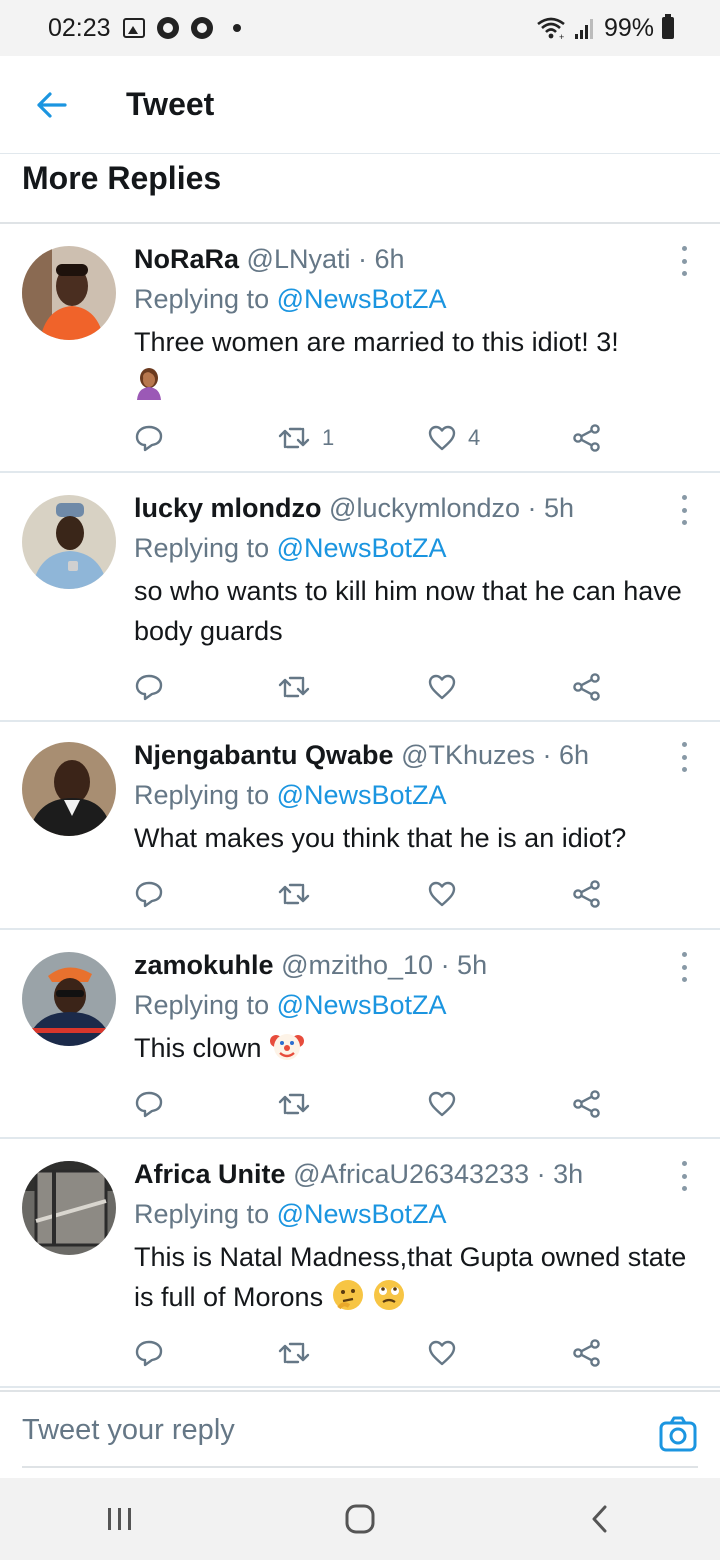  What do you see at coordinates (360, 1519) in the screenshot?
I see `home-button` at bounding box center [360, 1519].